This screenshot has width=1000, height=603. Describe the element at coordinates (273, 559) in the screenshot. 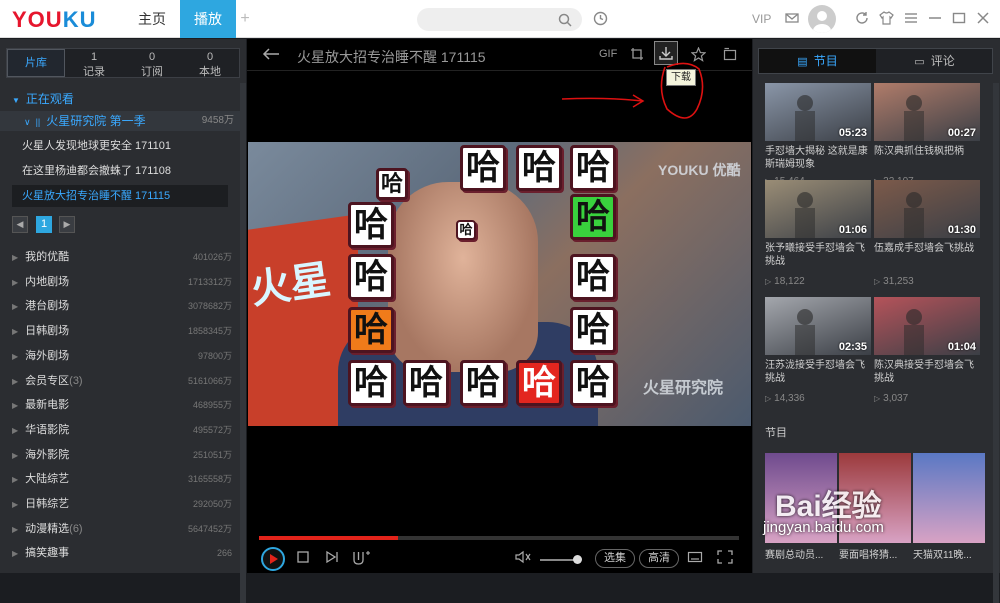

I see `play-button` at that location.